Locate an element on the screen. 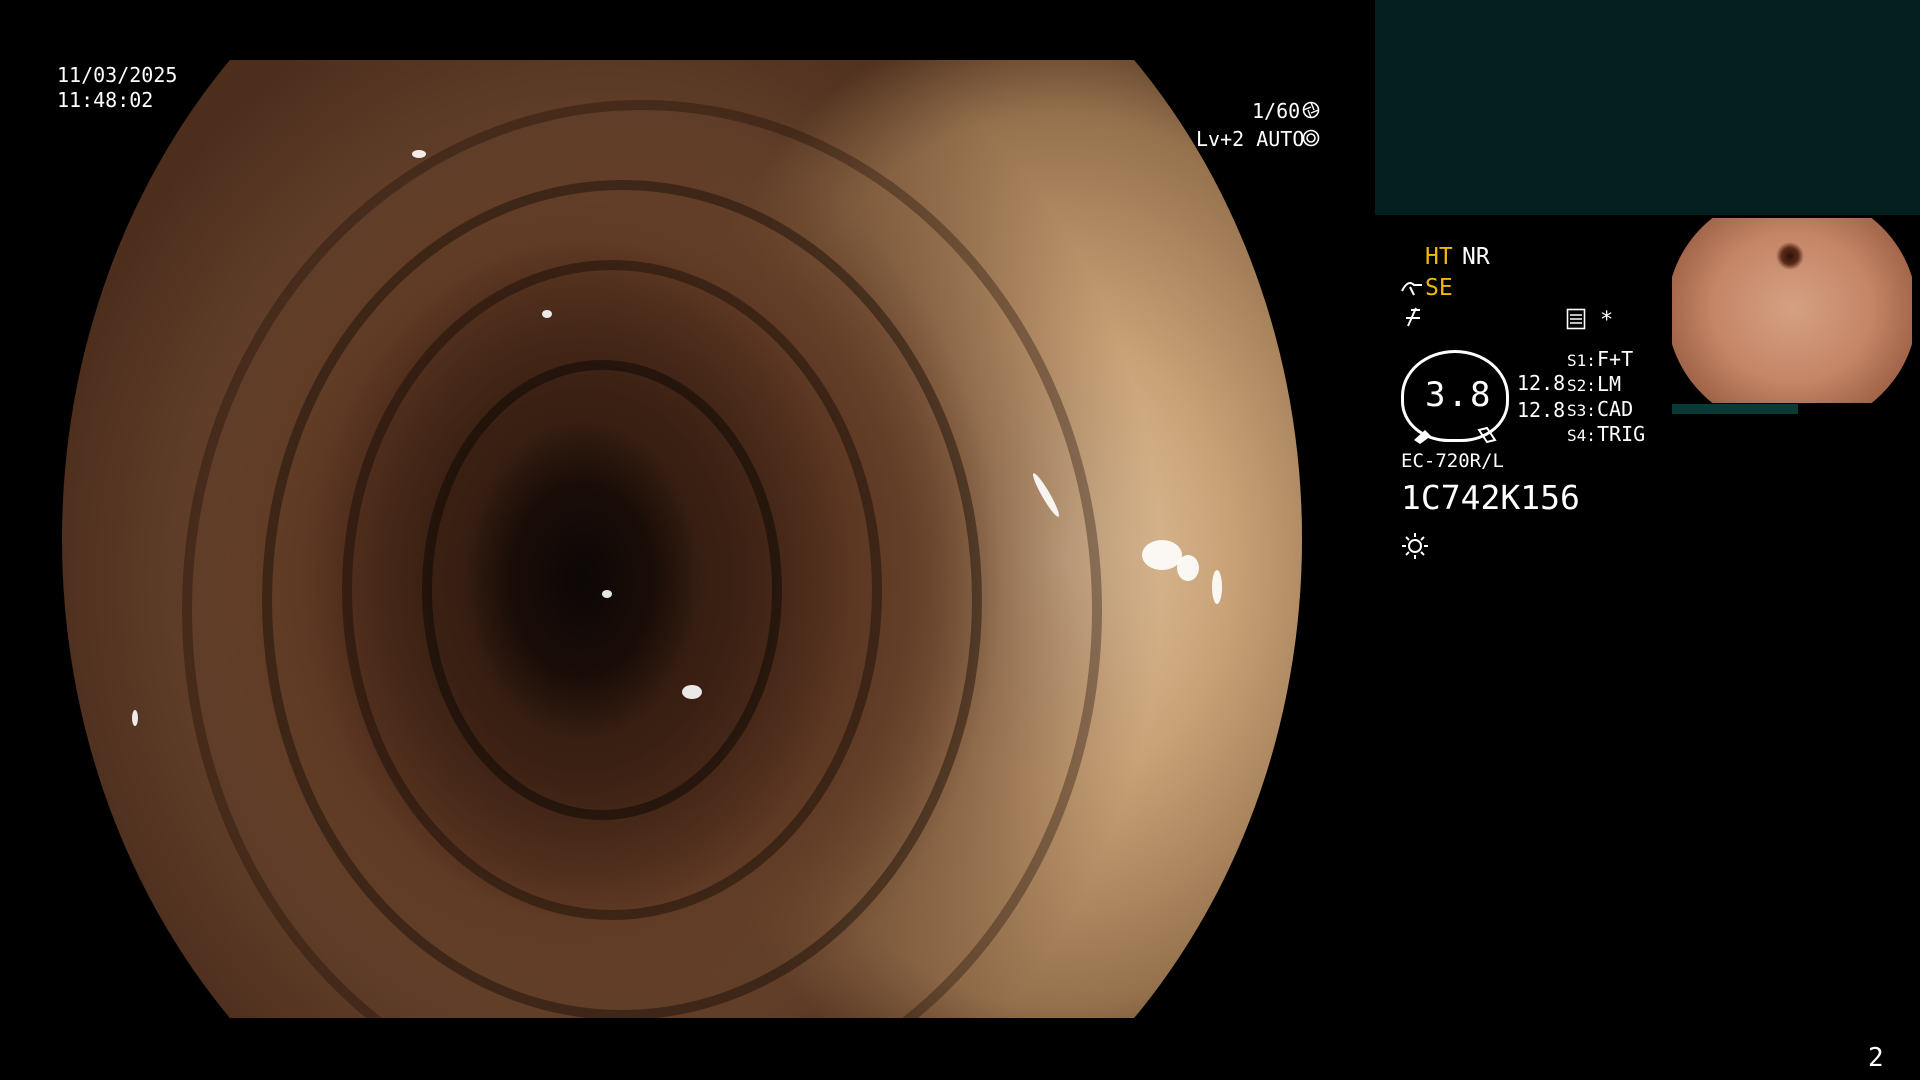 The height and width of the screenshot is (1080, 1920). exam-time: 11:48:02 is located at coordinates (105, 100).